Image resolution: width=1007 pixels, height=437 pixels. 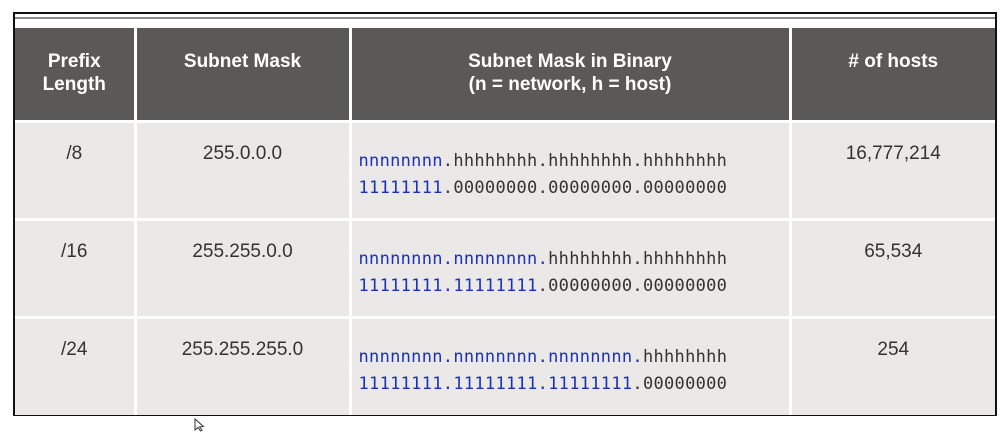 What do you see at coordinates (495, 383) in the screenshot?
I see `binary-network-bits: 11111111.11111111.11111111` at bounding box center [495, 383].